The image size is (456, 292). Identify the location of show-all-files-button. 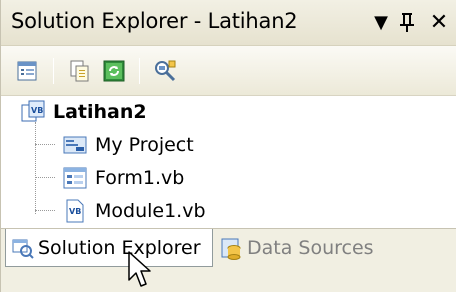
(80, 71).